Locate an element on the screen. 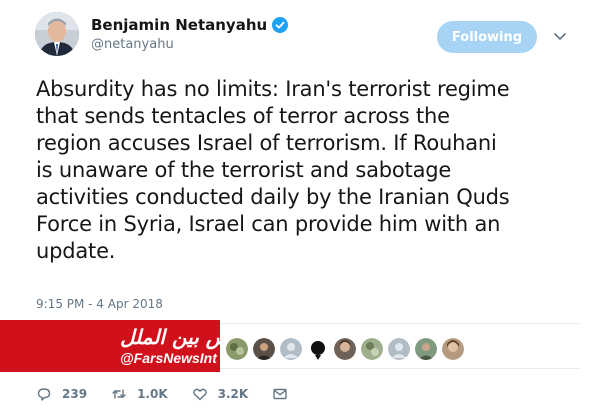 The height and width of the screenshot is (418, 600). author-handle: @netanyahu is located at coordinates (132, 44).